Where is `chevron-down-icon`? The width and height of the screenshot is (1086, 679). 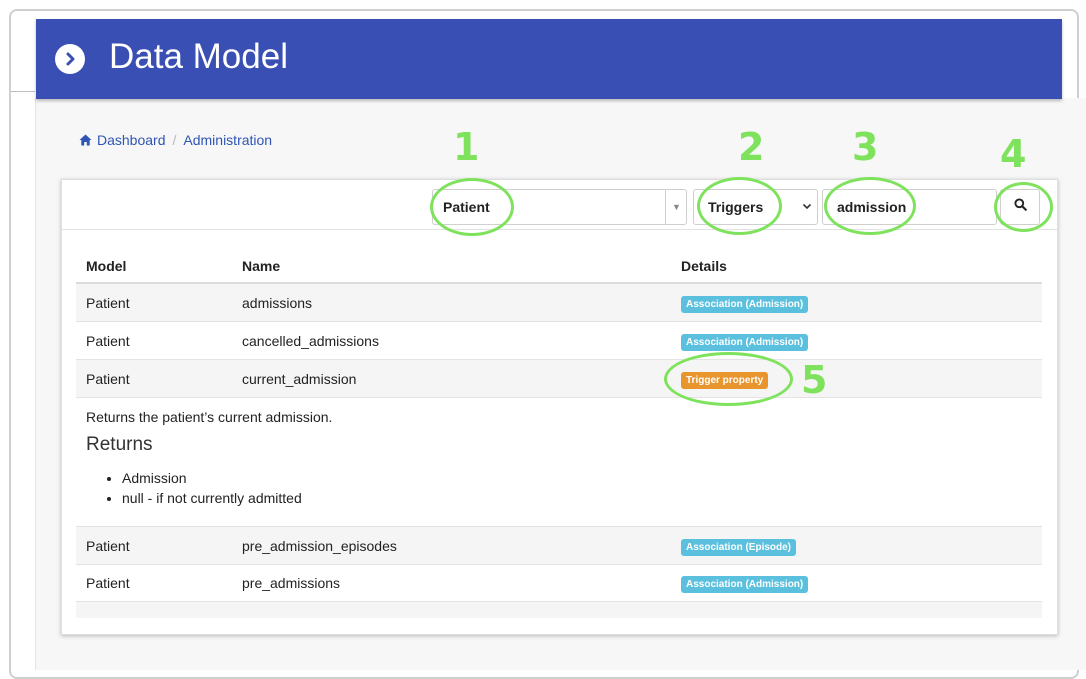
chevron-down-icon is located at coordinates (807, 207).